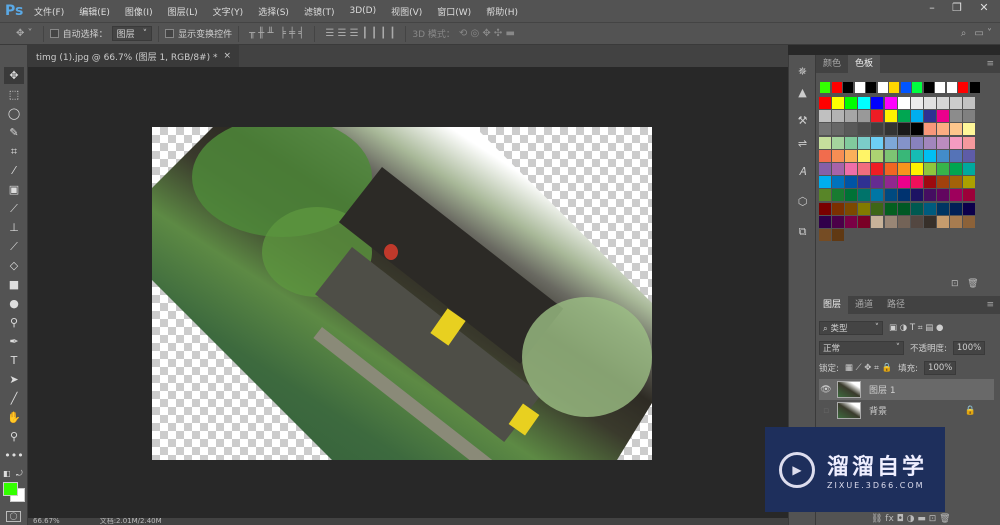 The width and height of the screenshot is (1000, 525). I want to click on menu-window: 窗口(W), so click(454, 11).